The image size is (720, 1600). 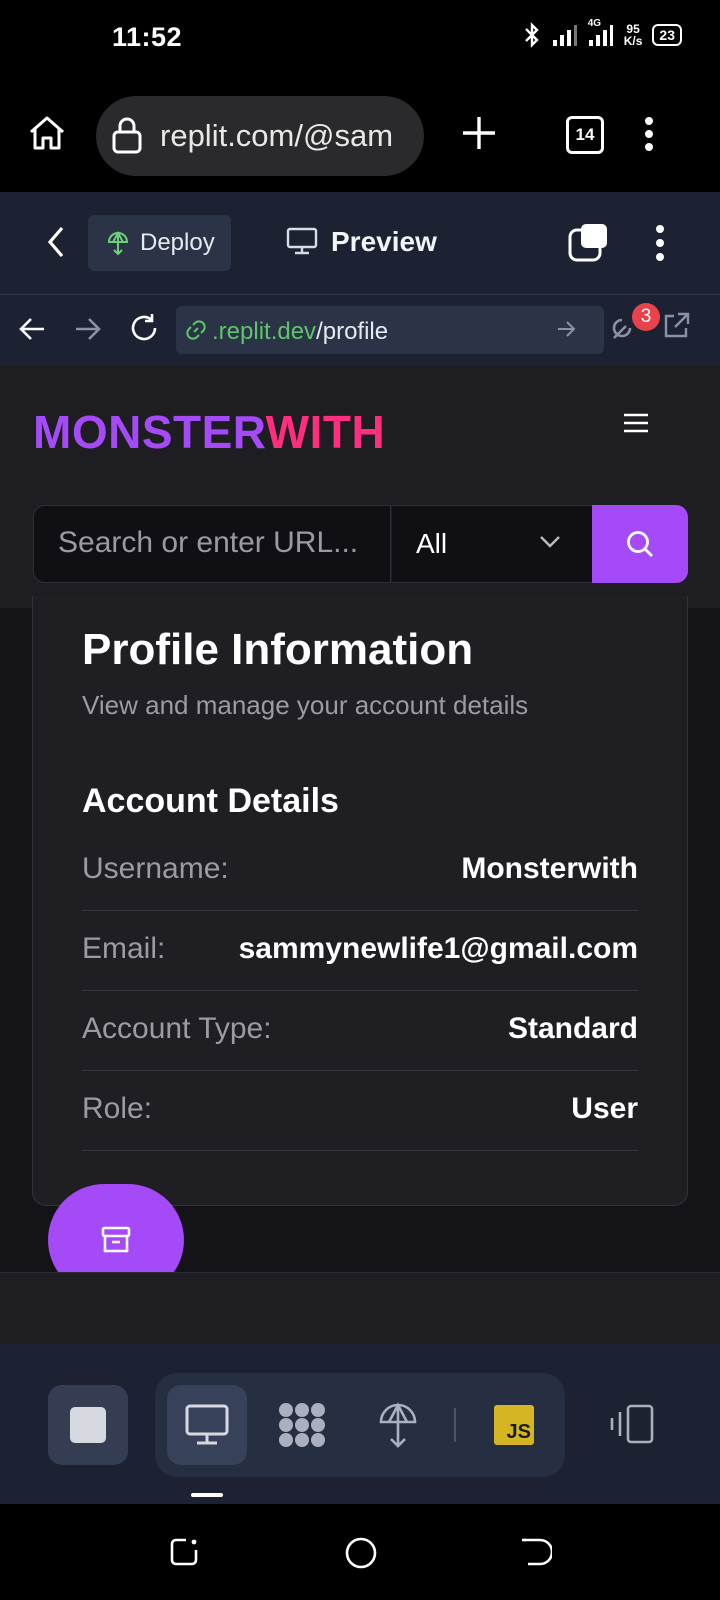 I want to click on toolbar-divider, so click(x=455, y=1425).